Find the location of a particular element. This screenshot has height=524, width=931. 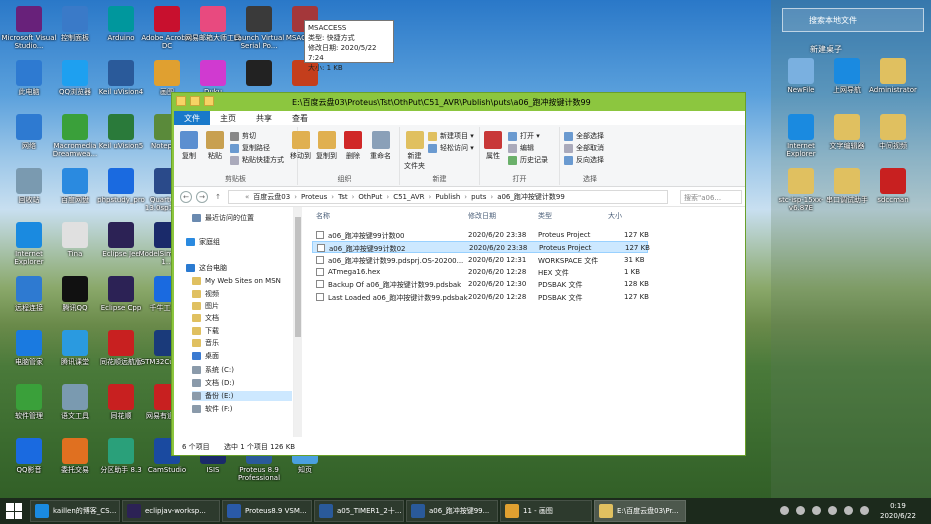

breadcrumb-item: Proteus is located at coordinates (314, 197).